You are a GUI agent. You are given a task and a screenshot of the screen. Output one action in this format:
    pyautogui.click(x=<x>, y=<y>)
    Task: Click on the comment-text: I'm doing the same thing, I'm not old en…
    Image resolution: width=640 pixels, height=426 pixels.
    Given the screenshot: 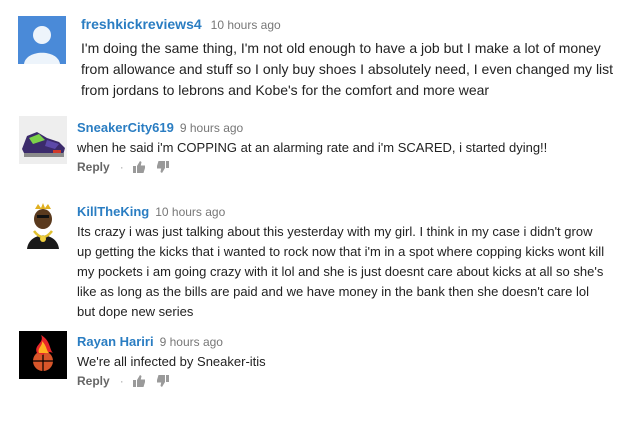 What is the action you would take?
    pyautogui.click(x=347, y=69)
    